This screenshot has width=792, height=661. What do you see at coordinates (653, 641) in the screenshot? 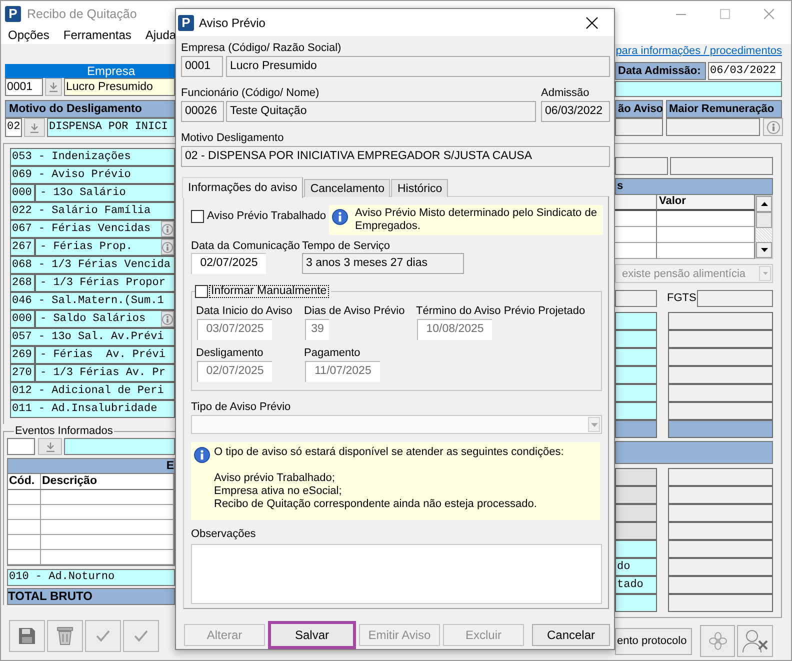
I see `protocol-button: ento protocolo` at bounding box center [653, 641].